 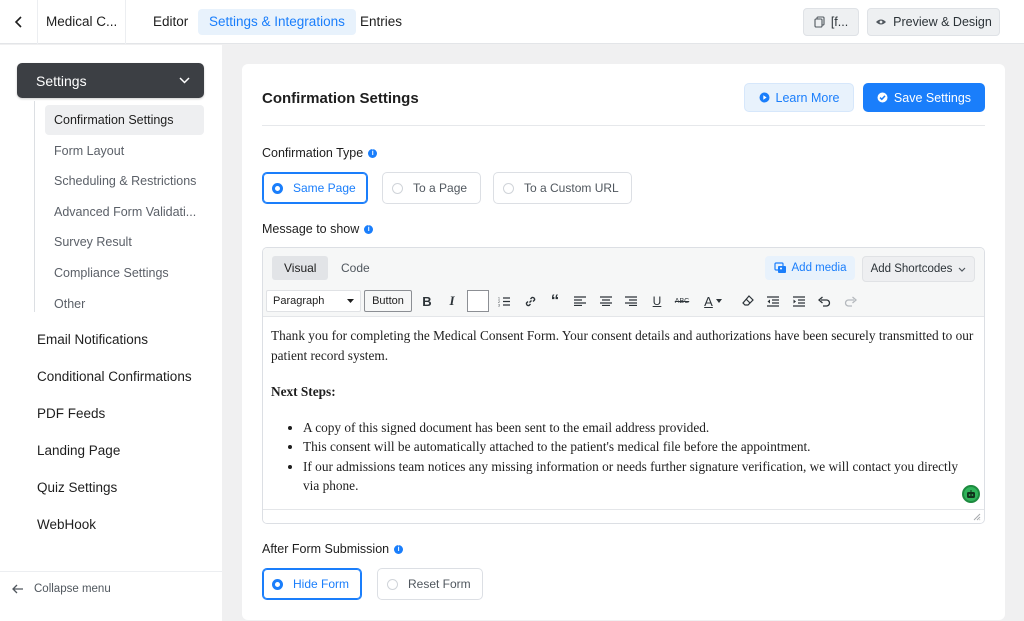 I want to click on ordered-list-icon: 123, so click(x=504, y=301).